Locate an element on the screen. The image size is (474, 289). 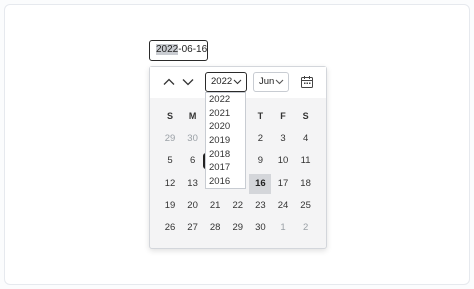
year-dropdown-list: 2022 2021 2020 2019 2018 2017 2016 is located at coordinates (225, 140).